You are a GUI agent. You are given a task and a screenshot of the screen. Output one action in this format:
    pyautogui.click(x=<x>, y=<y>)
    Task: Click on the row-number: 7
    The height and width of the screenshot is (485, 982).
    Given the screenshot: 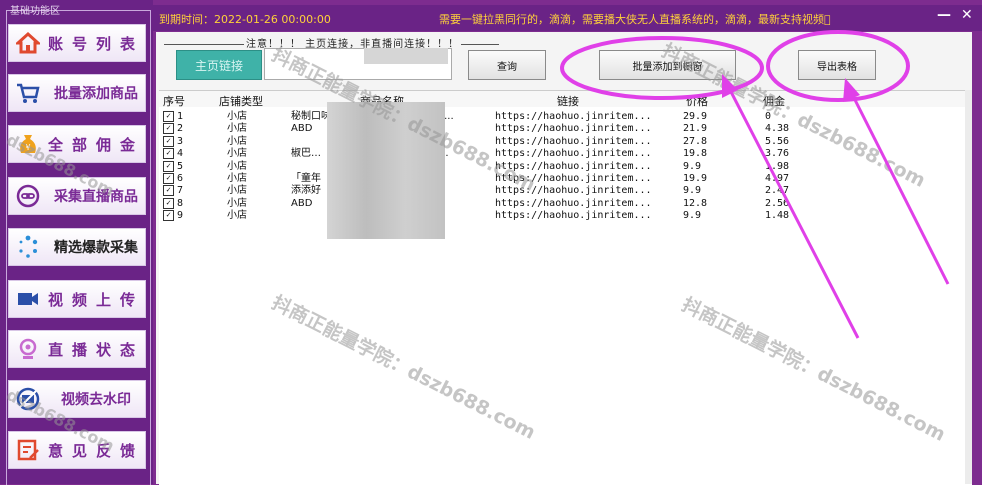 What is the action you would take?
    pyautogui.click(x=180, y=191)
    